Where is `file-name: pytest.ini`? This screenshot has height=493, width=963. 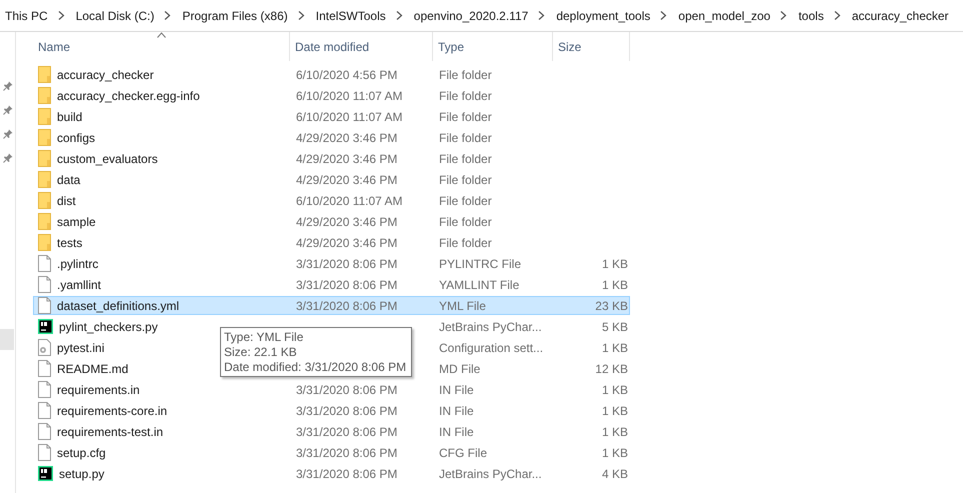
file-name: pytest.ini is located at coordinates (80, 347).